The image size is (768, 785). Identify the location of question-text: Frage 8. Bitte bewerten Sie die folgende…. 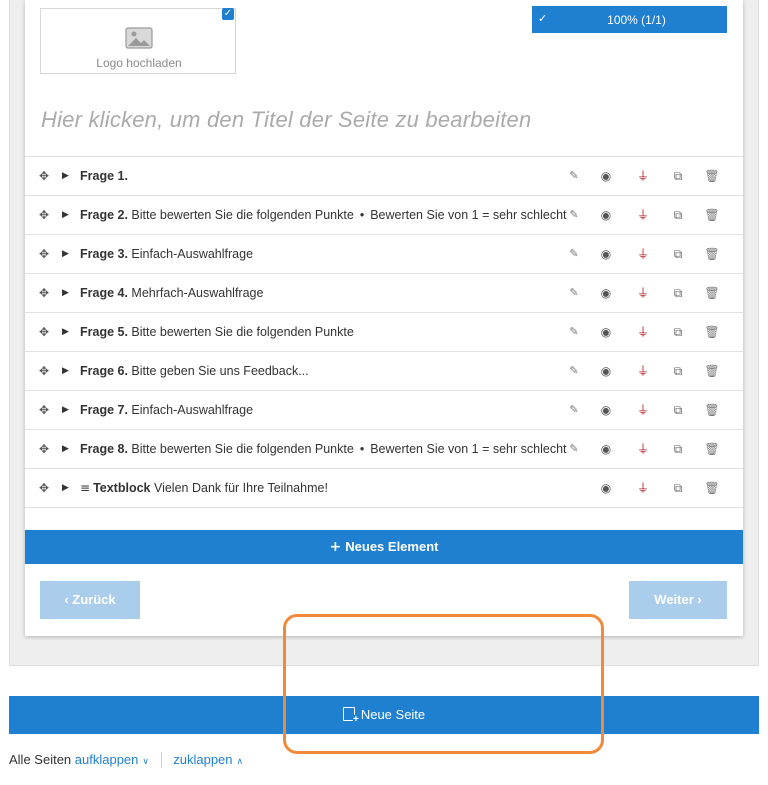
(323, 449).